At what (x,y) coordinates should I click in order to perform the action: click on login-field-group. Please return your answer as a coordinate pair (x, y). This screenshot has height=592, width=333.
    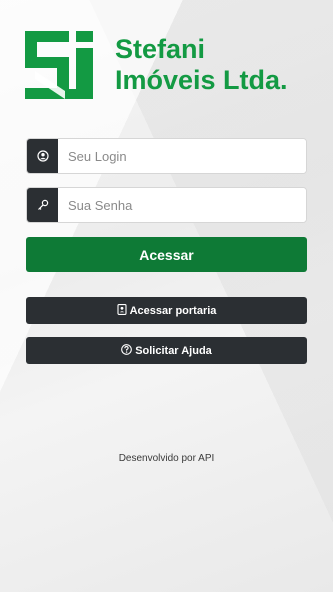
    Looking at the image, I should click on (166, 156).